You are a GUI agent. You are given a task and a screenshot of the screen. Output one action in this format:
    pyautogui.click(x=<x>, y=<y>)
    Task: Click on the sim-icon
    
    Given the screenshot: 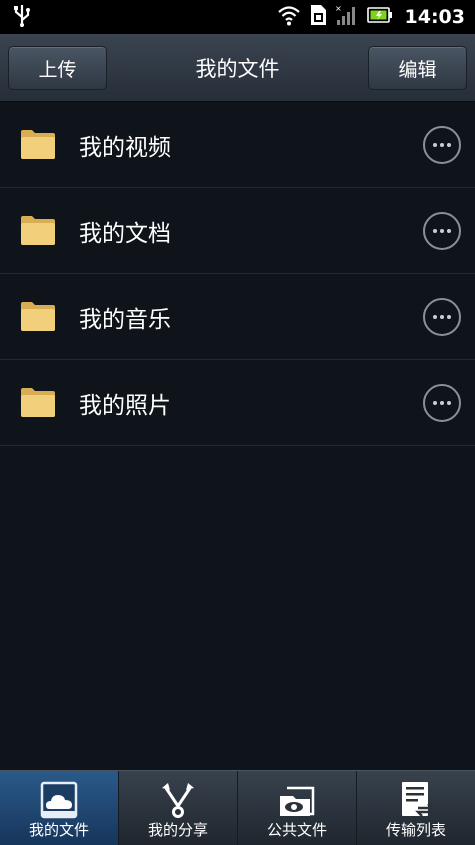 What is the action you would take?
    pyautogui.click(x=318, y=17)
    